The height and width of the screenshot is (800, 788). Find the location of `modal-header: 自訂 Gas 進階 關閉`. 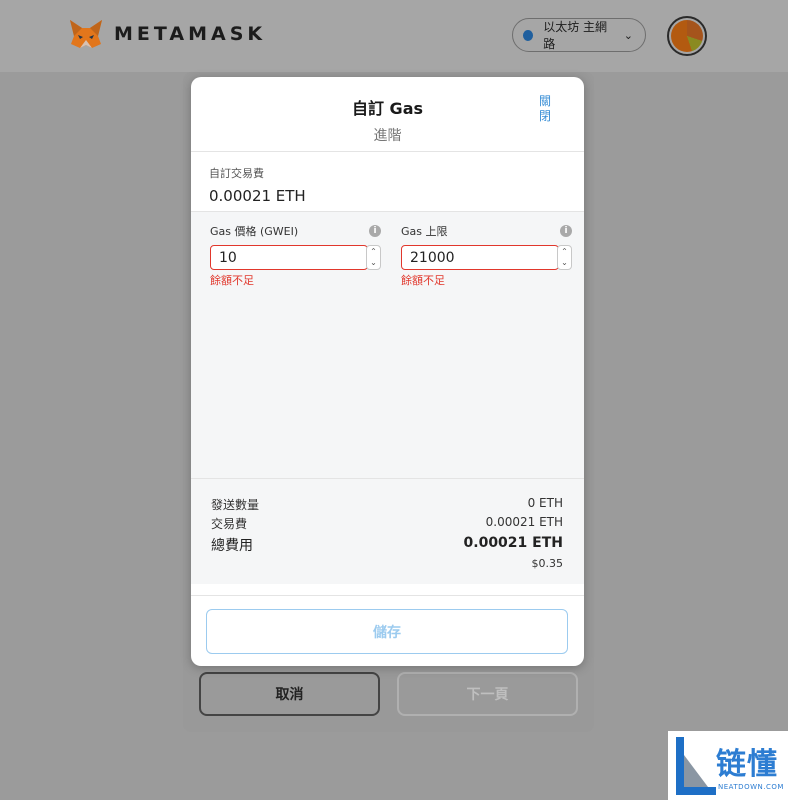

modal-header: 自訂 Gas 進階 關閉 is located at coordinates (387, 114).